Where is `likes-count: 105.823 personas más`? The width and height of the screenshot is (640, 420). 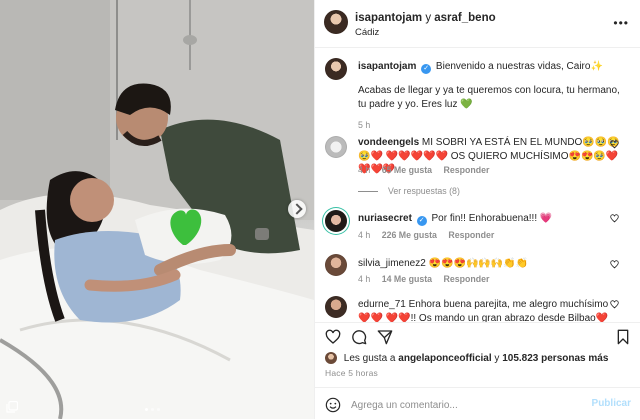
likes-count: 105.823 personas más is located at coordinates (555, 358).